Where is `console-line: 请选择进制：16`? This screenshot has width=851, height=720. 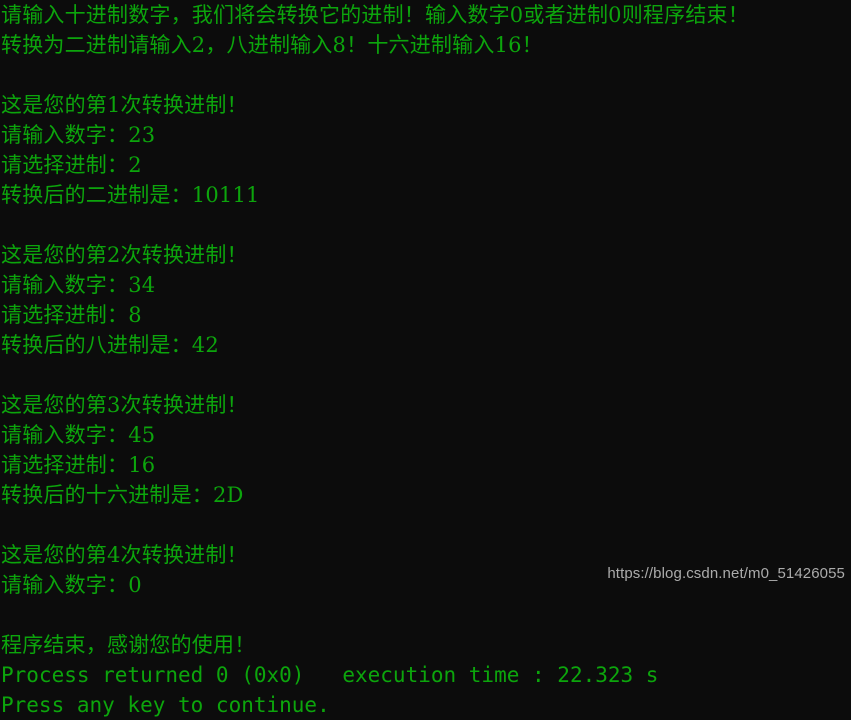
console-line: 请选择进制：16 is located at coordinates (78, 465).